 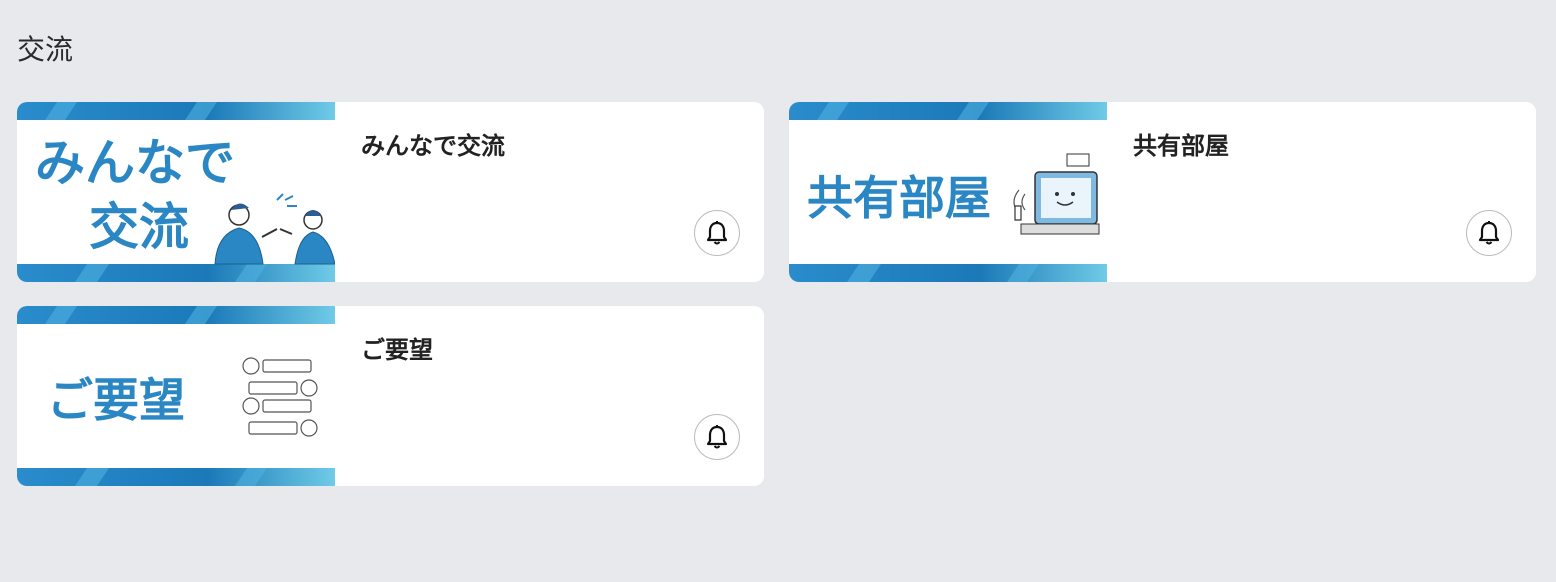 I want to click on channel-title: みんなで交流, so click(x=433, y=146).